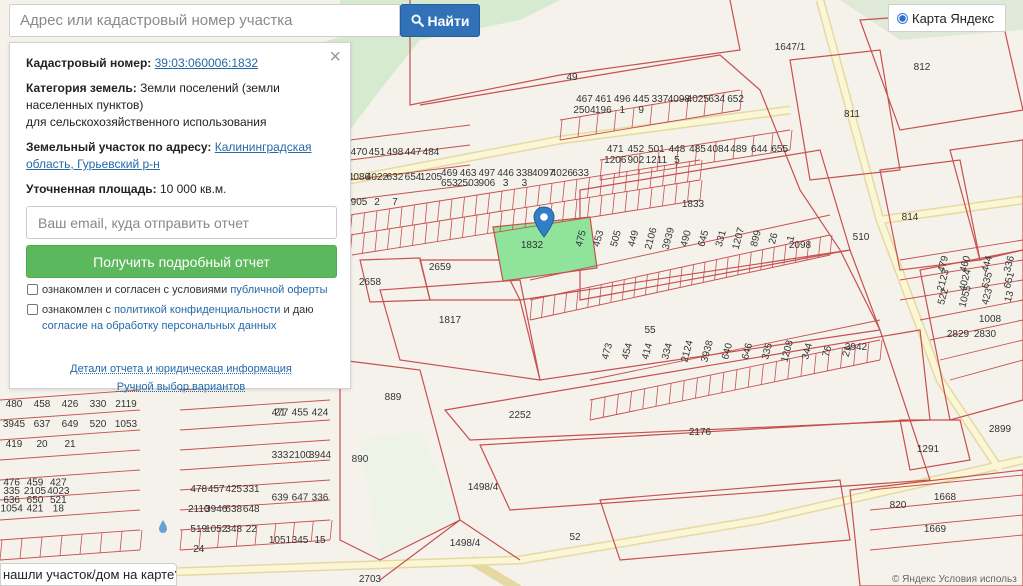  Describe the element at coordinates (584, 110) in the screenshot. I see `parcel-number-label: 2504` at that location.